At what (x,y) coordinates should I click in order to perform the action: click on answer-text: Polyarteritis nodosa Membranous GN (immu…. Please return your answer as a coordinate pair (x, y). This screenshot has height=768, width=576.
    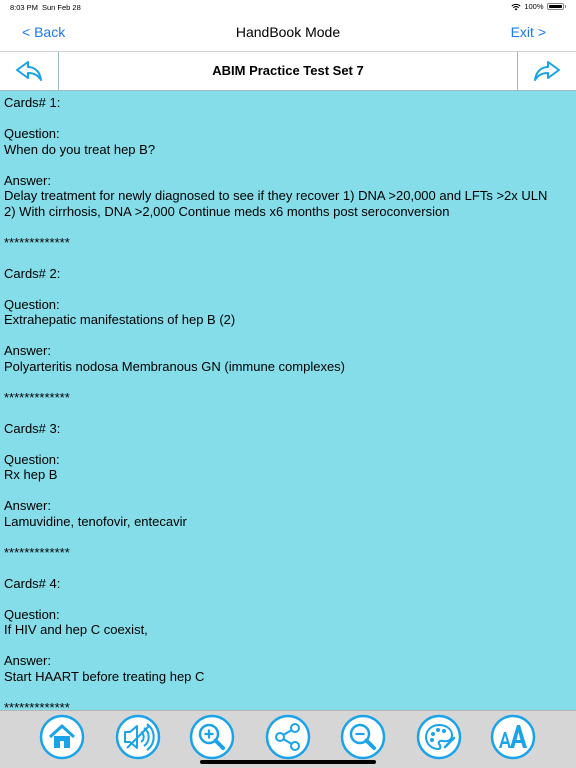
    Looking at the image, I should click on (175, 366).